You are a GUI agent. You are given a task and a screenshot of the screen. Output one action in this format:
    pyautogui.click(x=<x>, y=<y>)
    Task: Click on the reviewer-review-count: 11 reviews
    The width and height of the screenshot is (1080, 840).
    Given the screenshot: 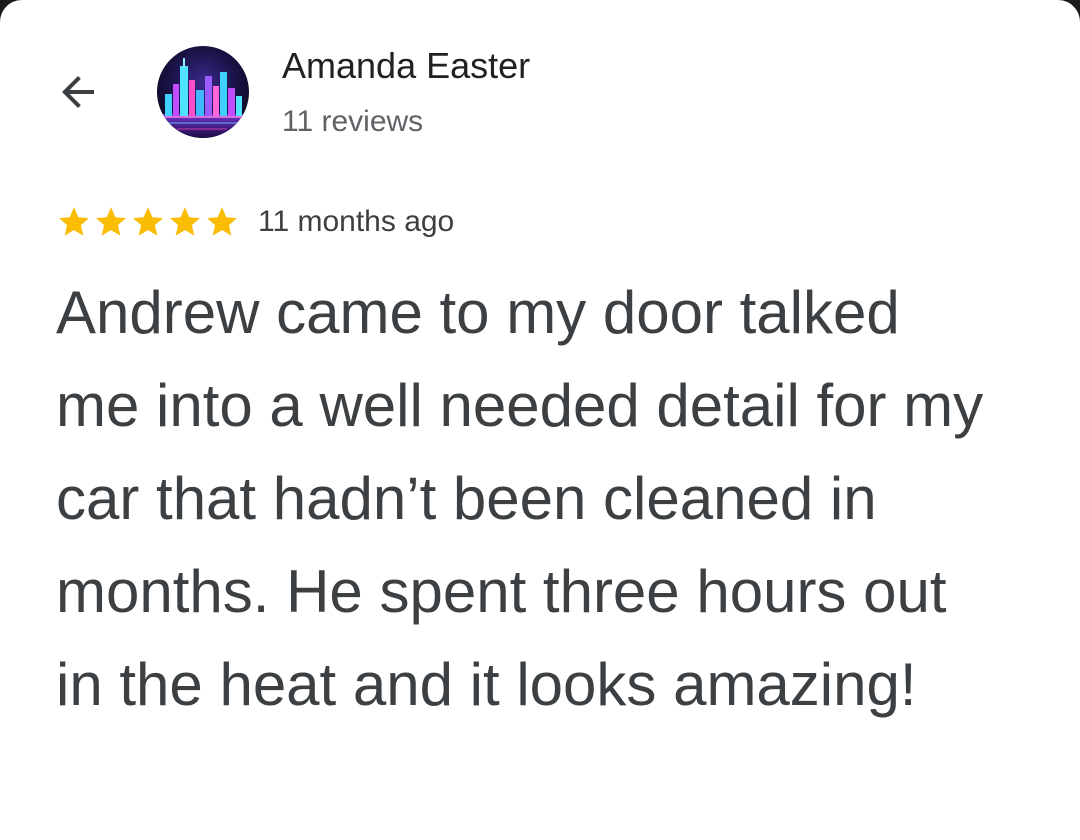 What is the action you would take?
    pyautogui.click(x=353, y=121)
    